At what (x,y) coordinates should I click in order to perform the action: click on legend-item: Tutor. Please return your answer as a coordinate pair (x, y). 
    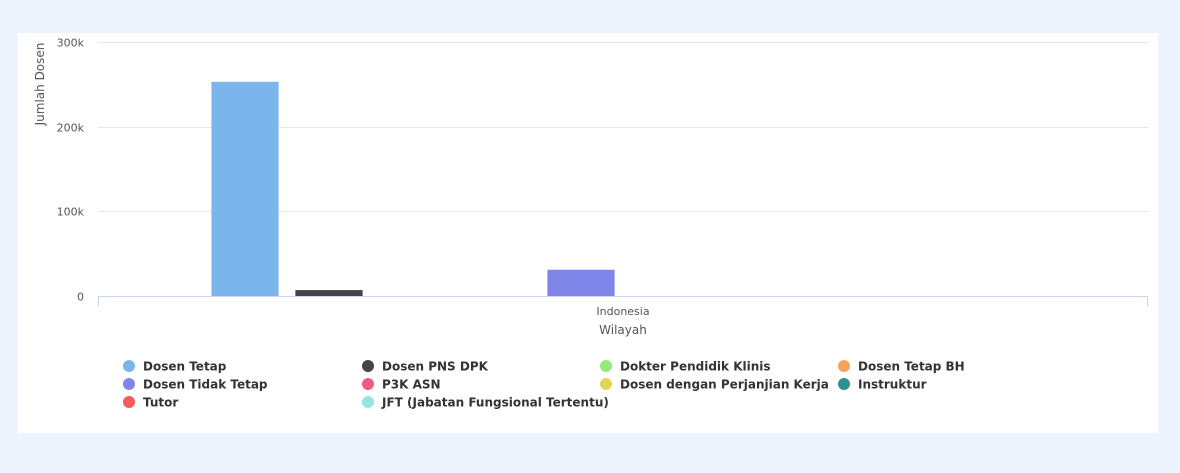
    Looking at the image, I should click on (150, 403).